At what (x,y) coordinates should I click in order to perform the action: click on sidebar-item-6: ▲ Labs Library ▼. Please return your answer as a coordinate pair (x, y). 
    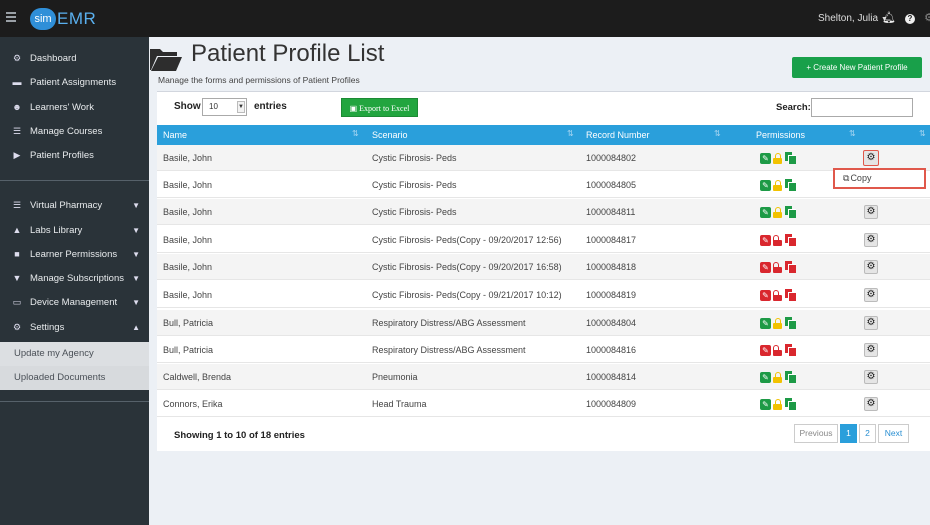
    Looking at the image, I should click on (74, 230).